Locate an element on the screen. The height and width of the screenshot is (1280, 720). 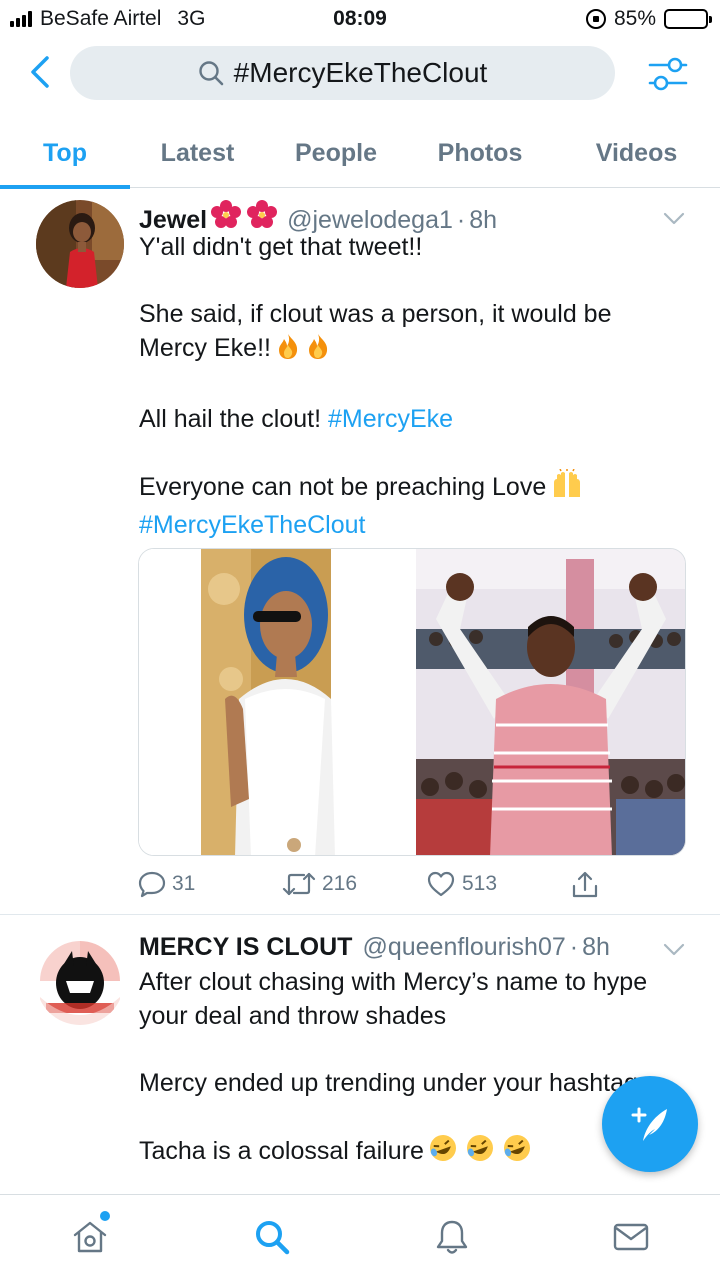
fire-icon is located at coordinates (303, 350).